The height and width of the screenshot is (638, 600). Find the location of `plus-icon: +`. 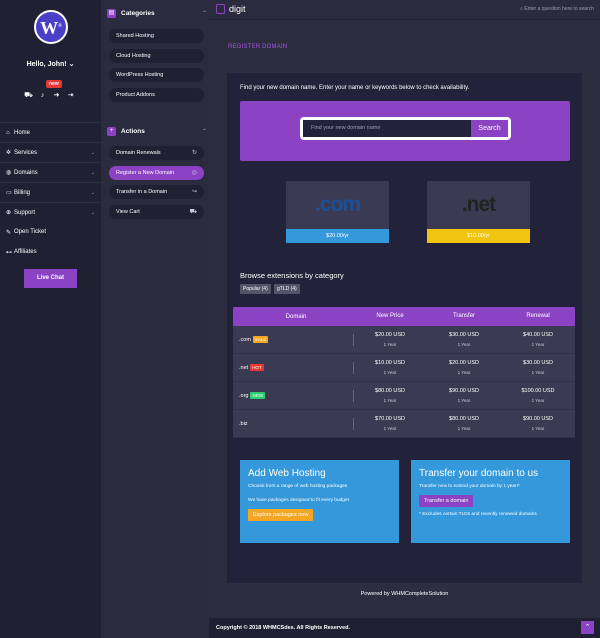

plus-icon: + is located at coordinates (111, 131).